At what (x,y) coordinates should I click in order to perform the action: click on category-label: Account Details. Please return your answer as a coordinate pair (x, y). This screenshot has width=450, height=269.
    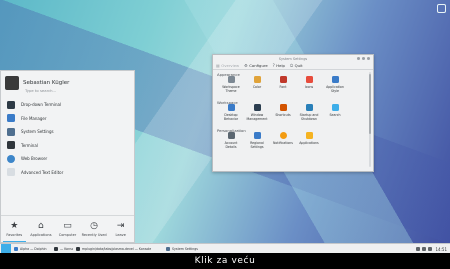
    Looking at the image, I should click on (231, 145).